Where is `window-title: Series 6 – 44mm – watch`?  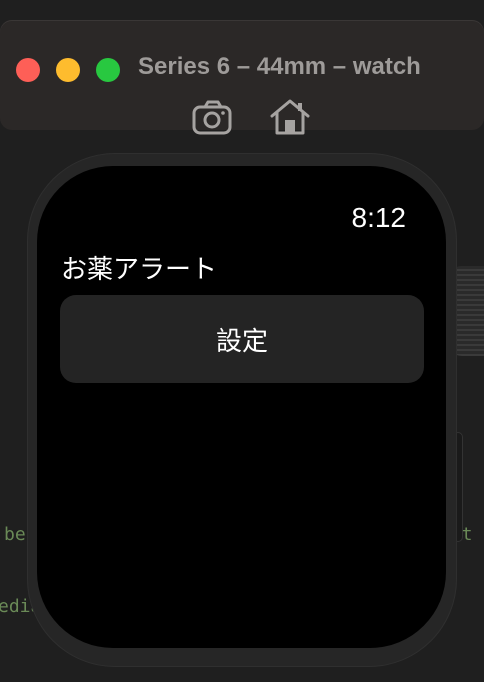 window-title: Series 6 – 44mm – watch is located at coordinates (279, 66).